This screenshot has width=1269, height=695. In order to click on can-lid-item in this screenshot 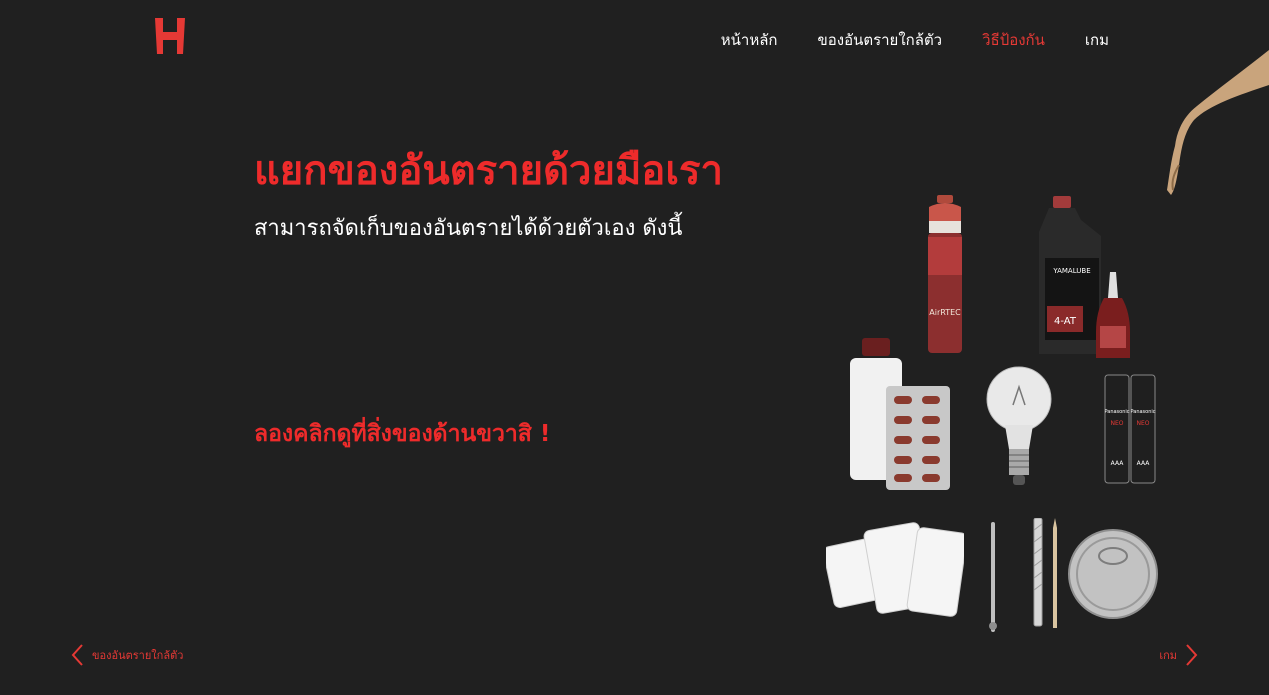, I will do `click(1113, 574)`.